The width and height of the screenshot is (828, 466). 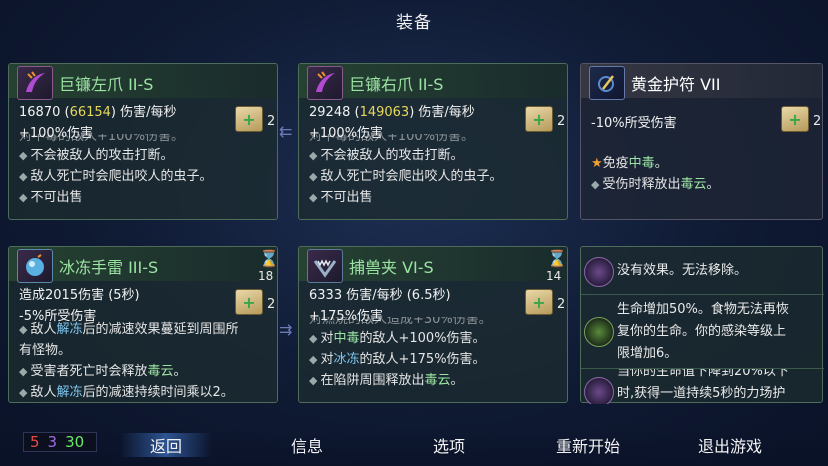 What do you see at coordinates (730, 445) in the screenshot?
I see `quit-game-button: 退出游戏` at bounding box center [730, 445].